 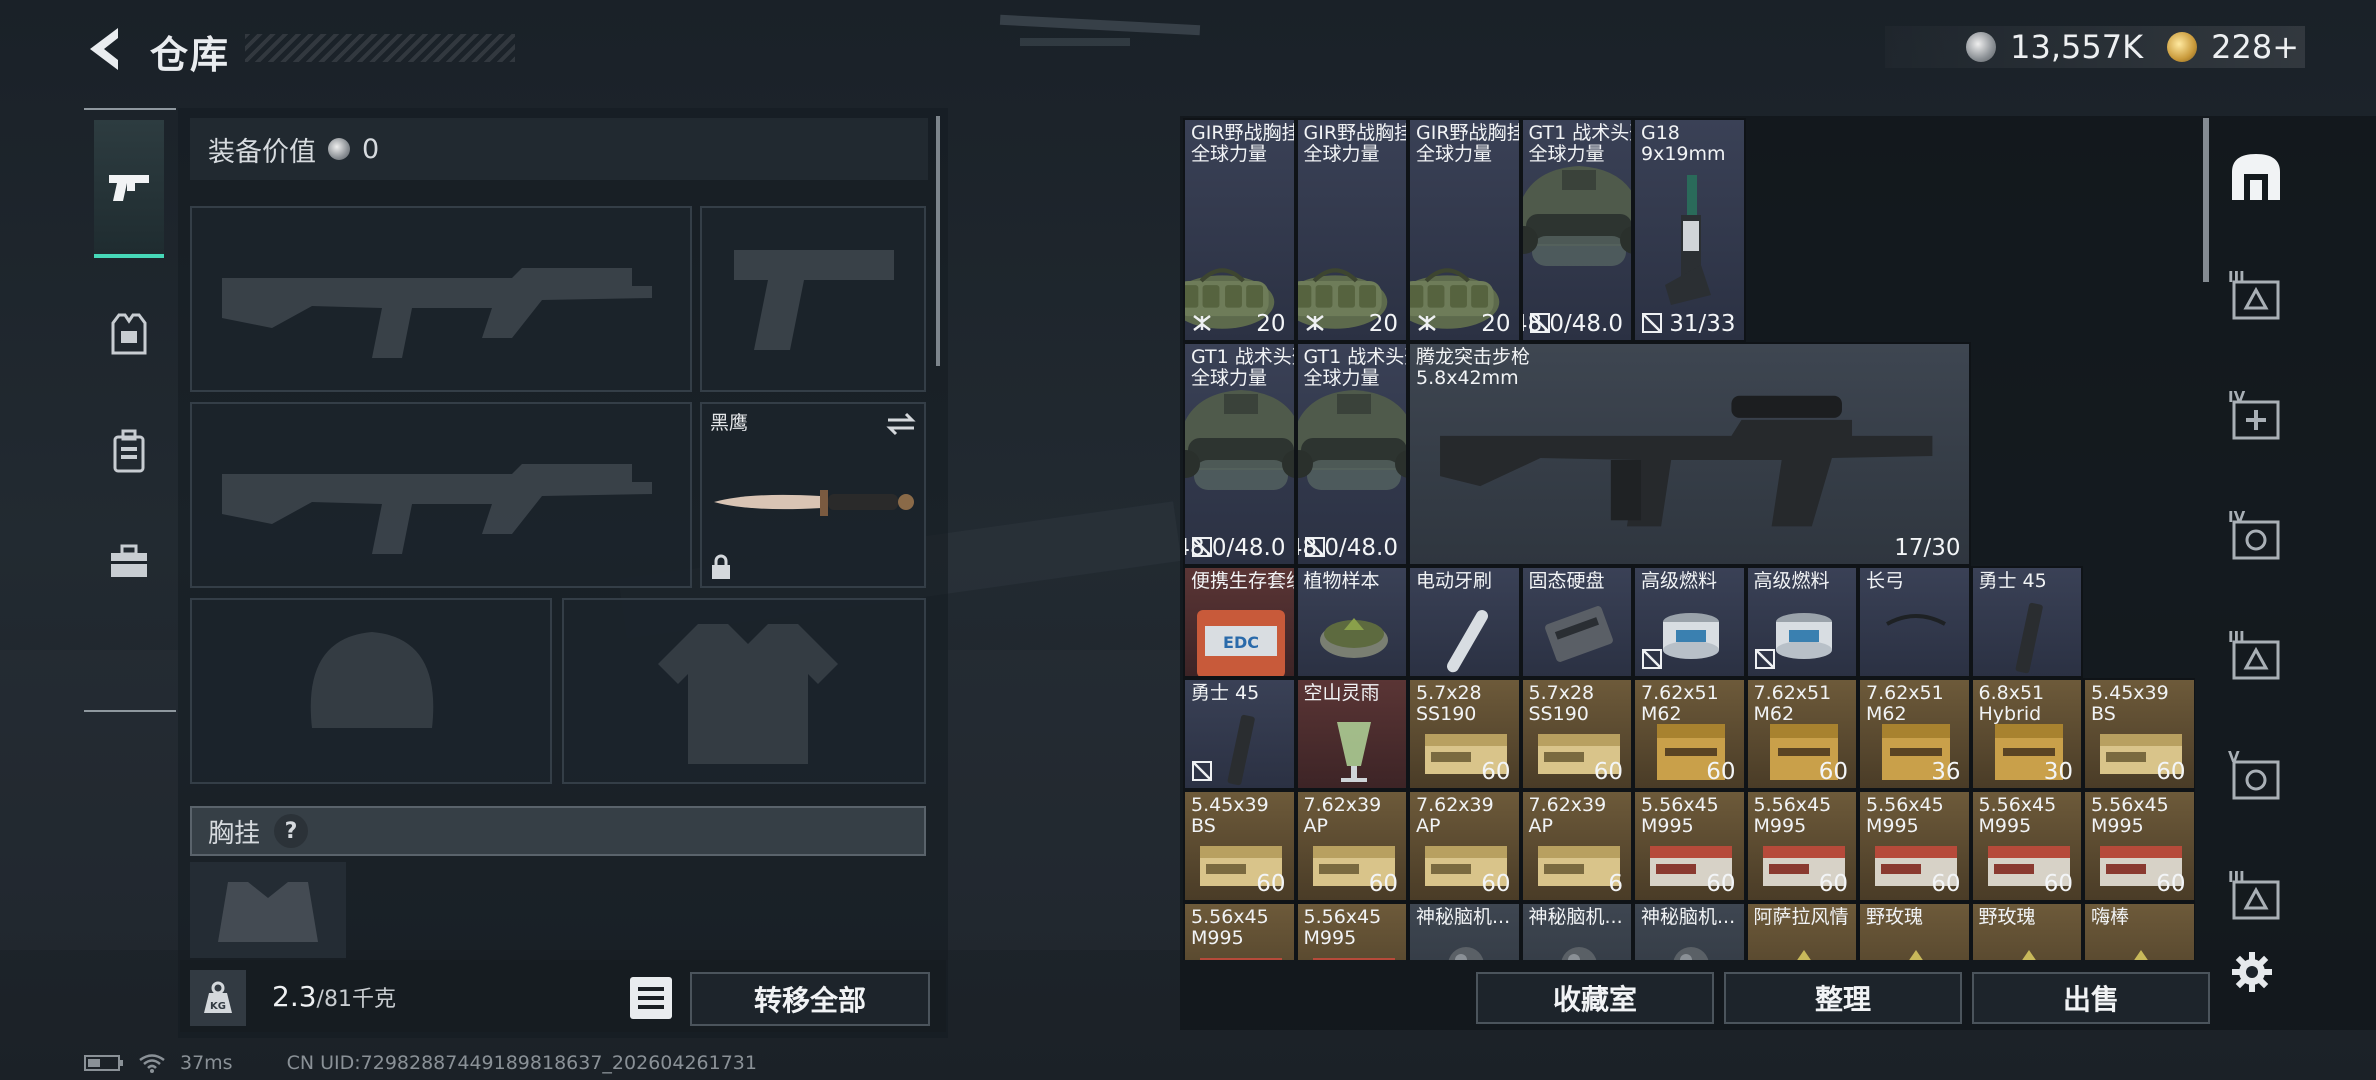 I want to click on silver-balance: 13,557K, so click(x=2077, y=47).